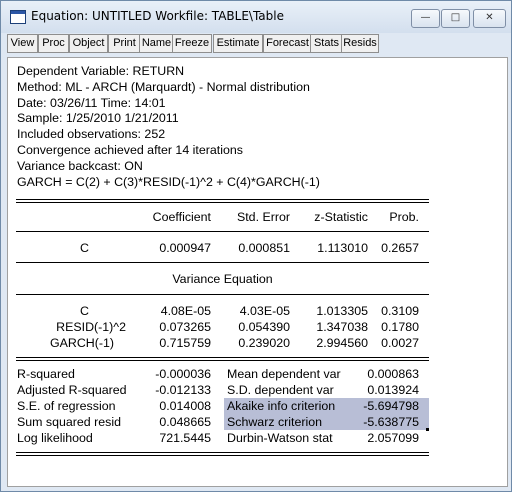 The width and height of the screenshot is (512, 492). What do you see at coordinates (69, 422) in the screenshot?
I see `stat-label: Sum squared resid` at bounding box center [69, 422].